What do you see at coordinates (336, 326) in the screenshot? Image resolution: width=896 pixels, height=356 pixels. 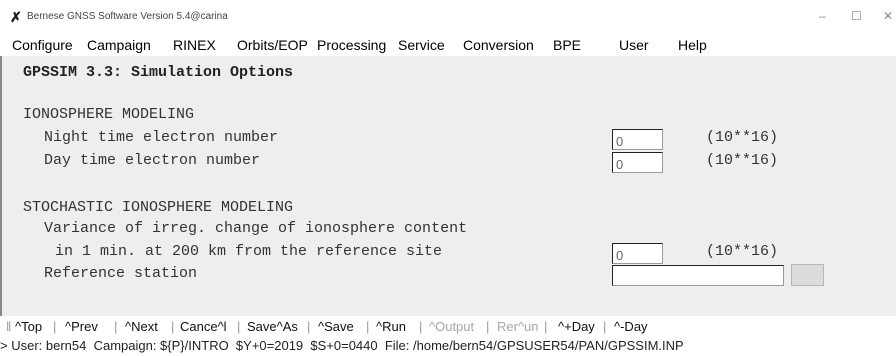 I see `save-button: ^Save` at bounding box center [336, 326].